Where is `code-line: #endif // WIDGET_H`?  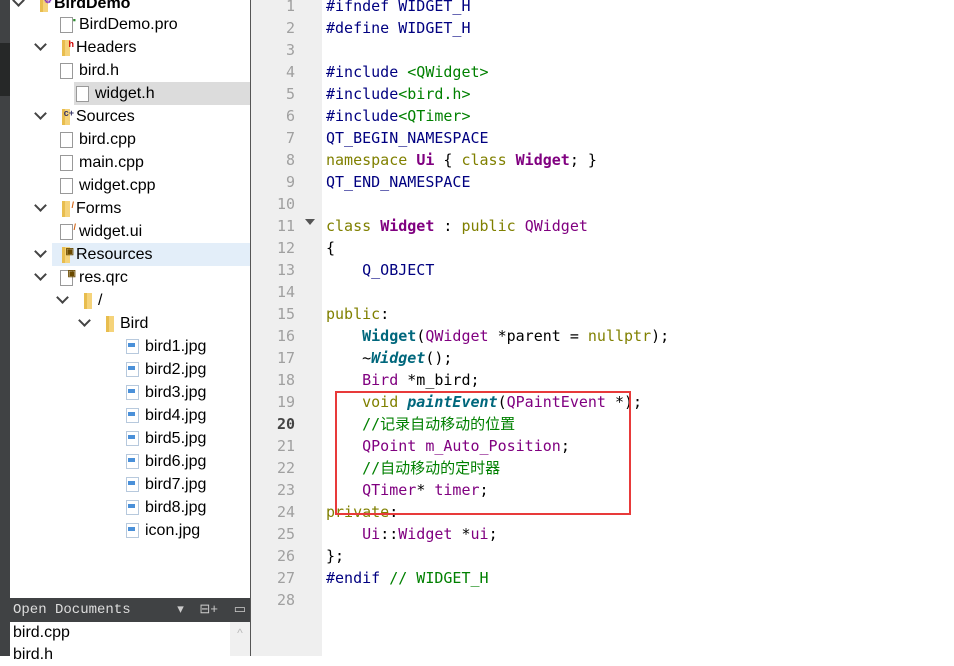 code-line: #endif // WIDGET_H is located at coordinates (407, 578).